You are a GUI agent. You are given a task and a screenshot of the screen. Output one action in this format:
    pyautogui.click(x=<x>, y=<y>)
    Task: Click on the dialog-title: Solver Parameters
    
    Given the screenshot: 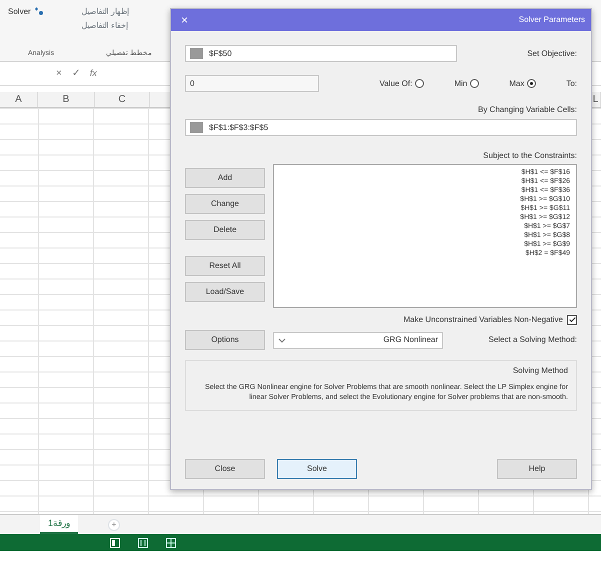 What is the action you would take?
    pyautogui.click(x=551, y=20)
    